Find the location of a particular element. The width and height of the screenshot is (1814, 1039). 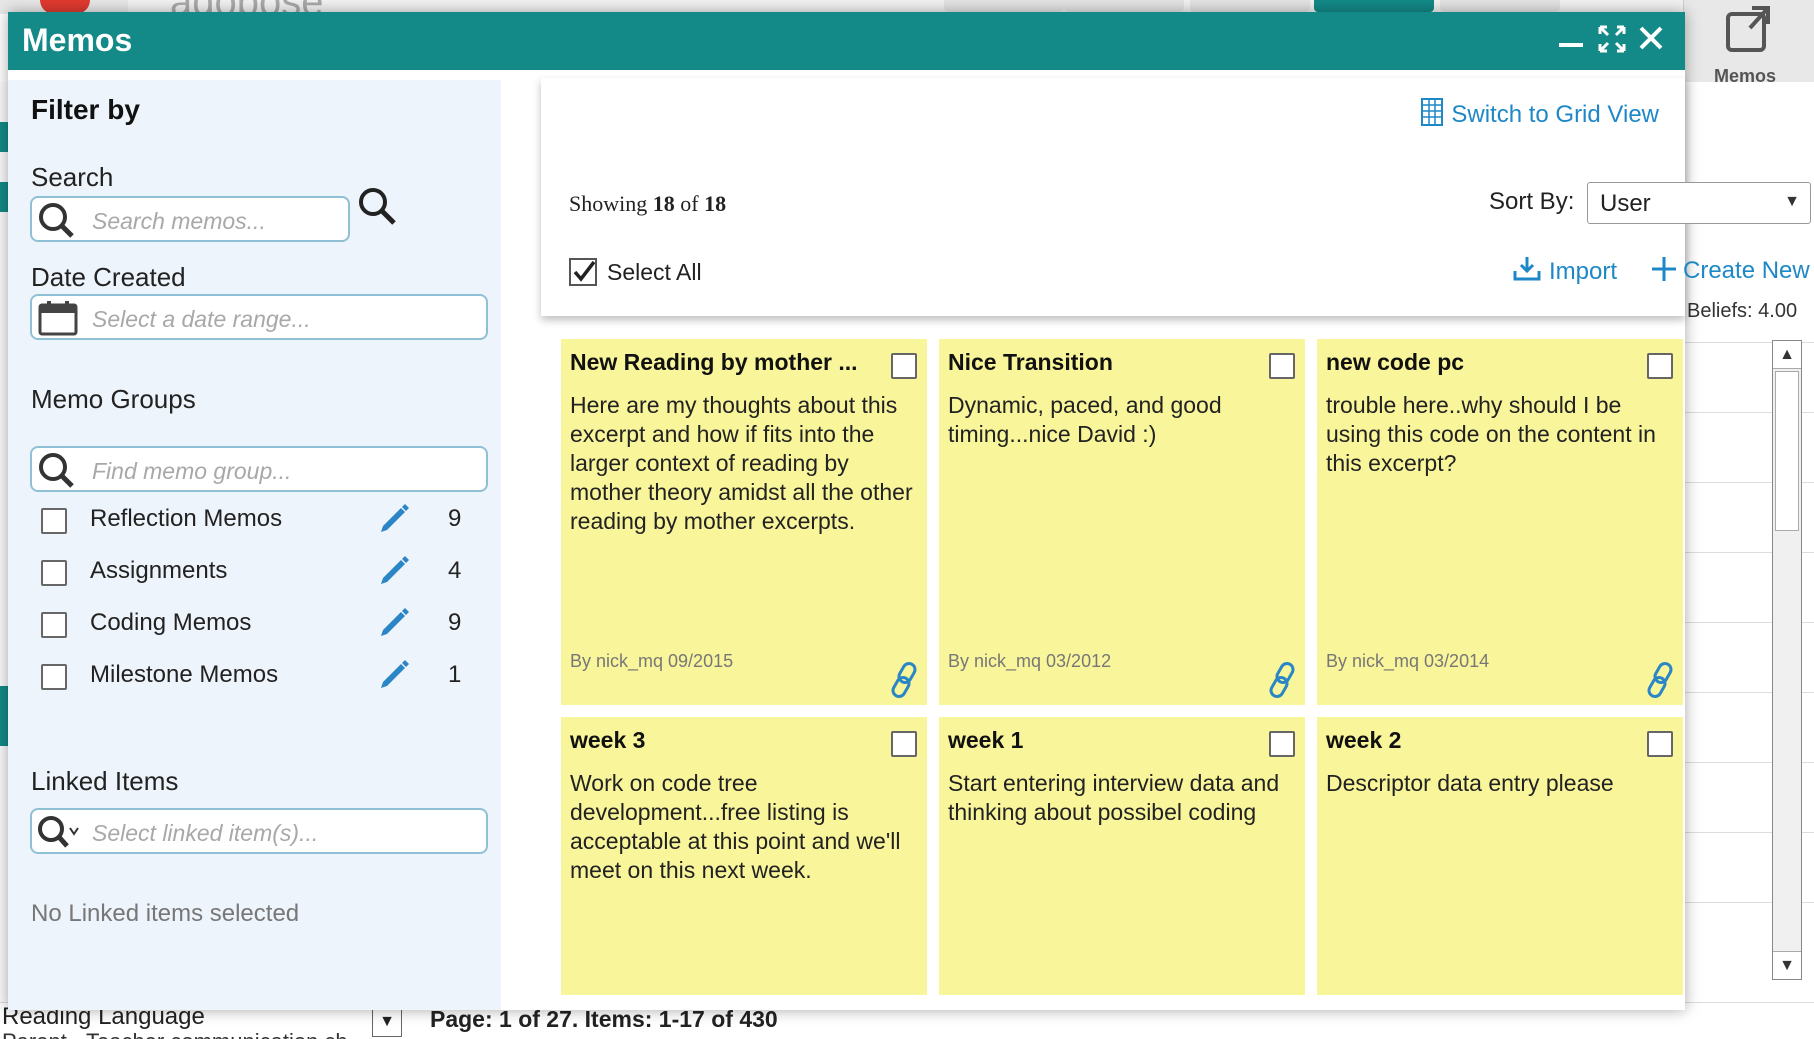

grid-view-icon is located at coordinates (1432, 112).